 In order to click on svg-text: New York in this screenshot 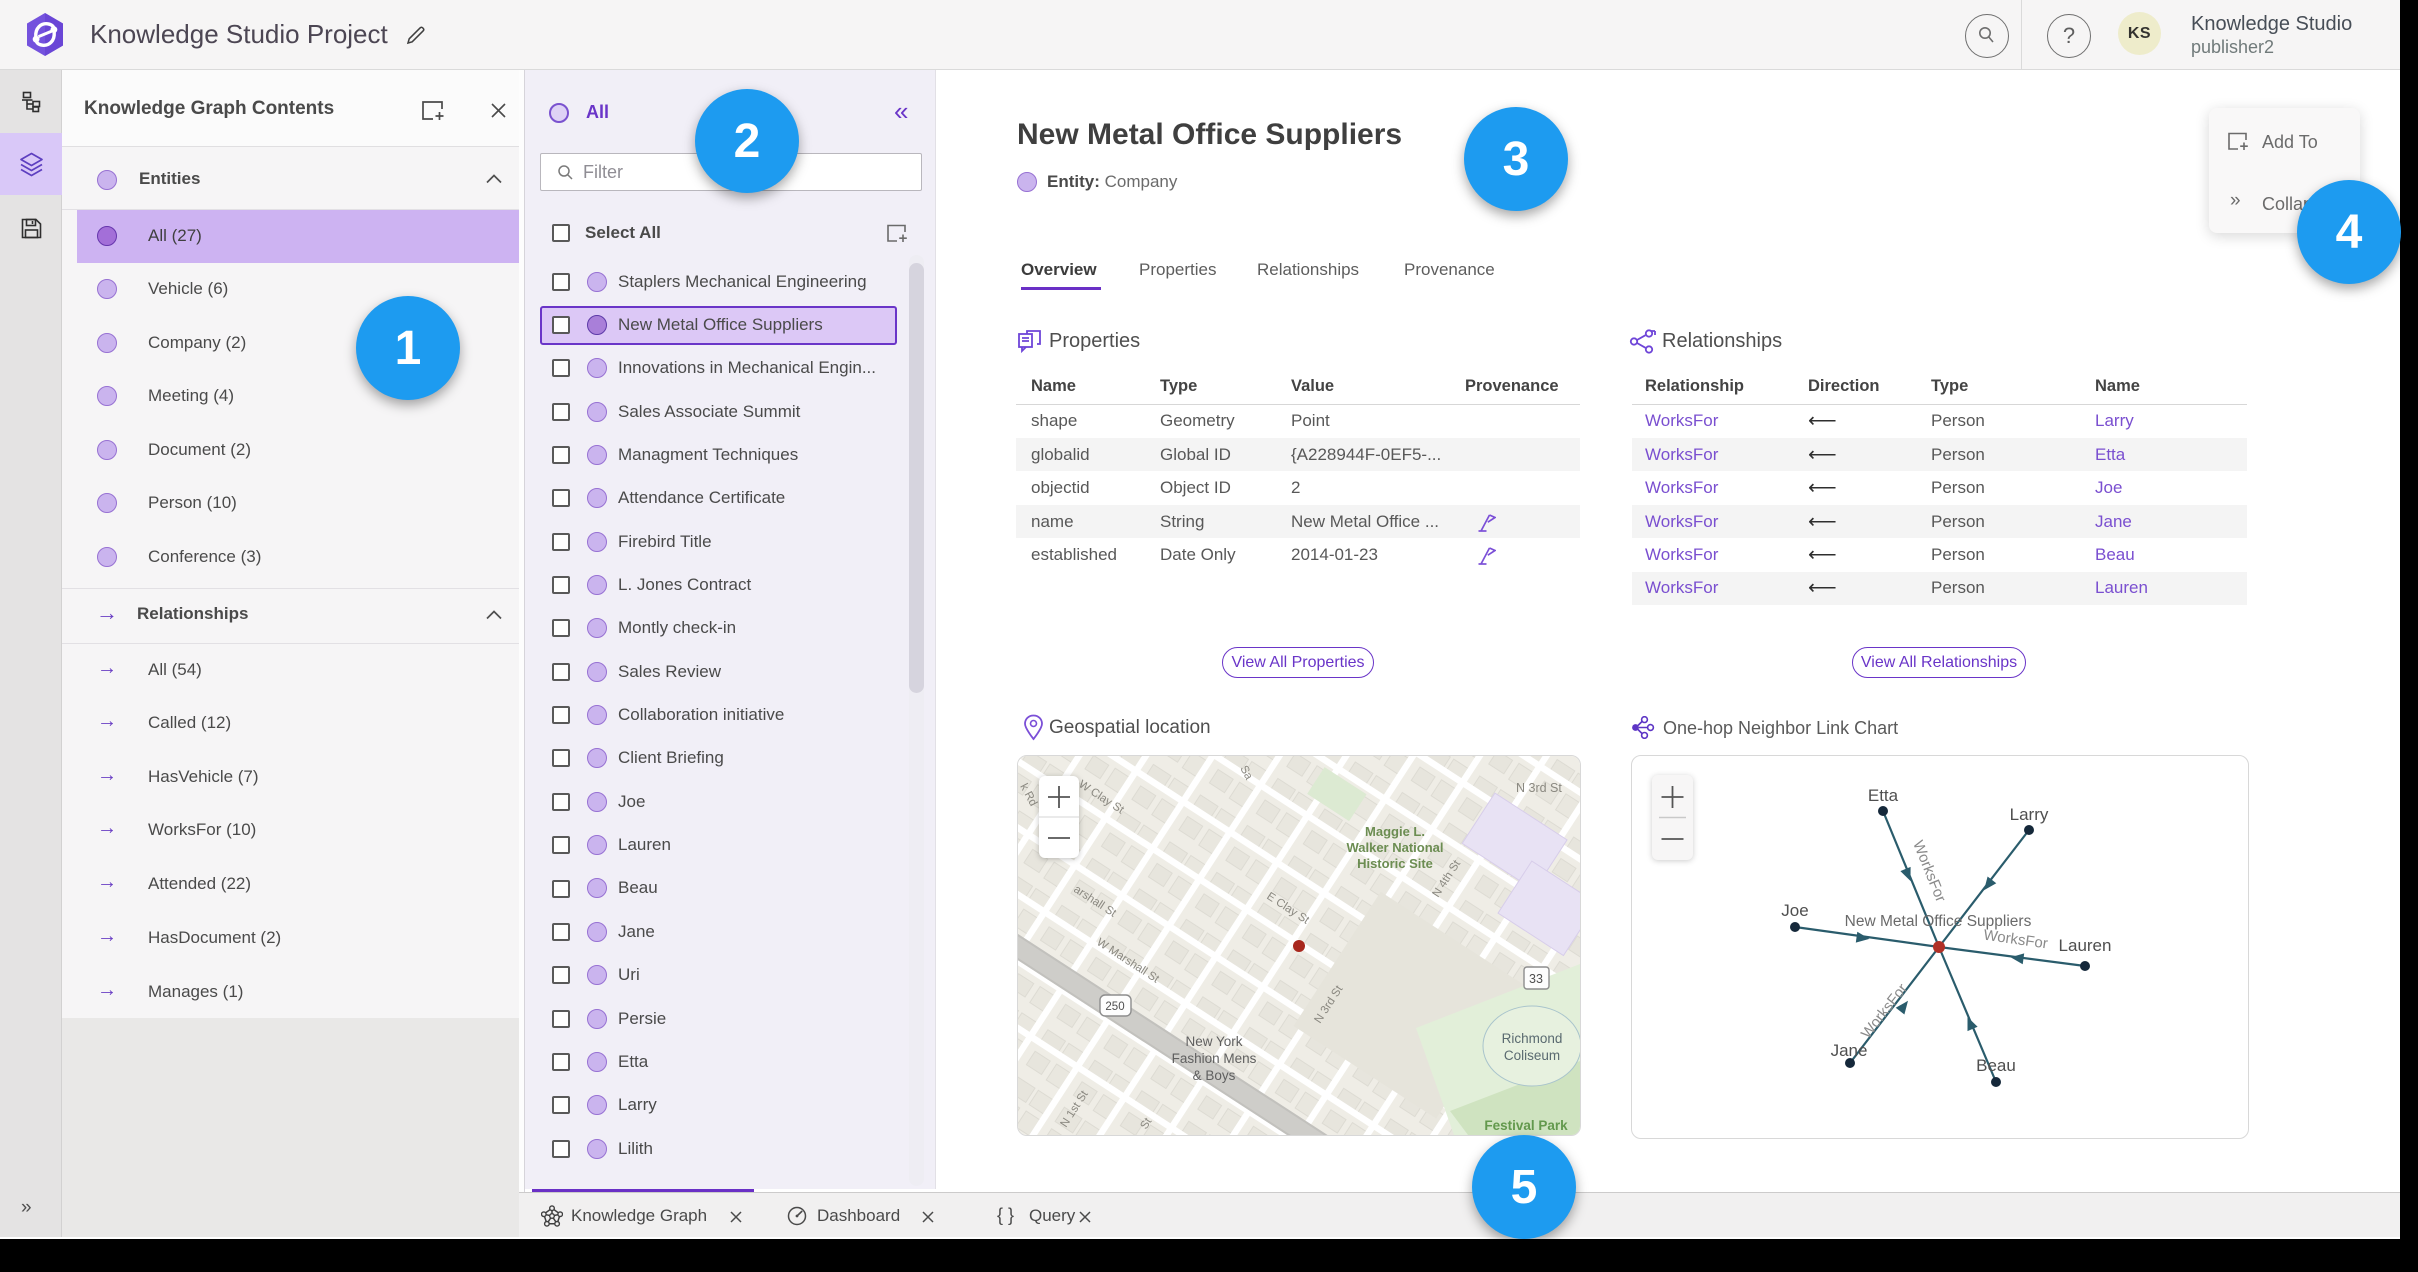, I will do `click(1213, 1041)`.